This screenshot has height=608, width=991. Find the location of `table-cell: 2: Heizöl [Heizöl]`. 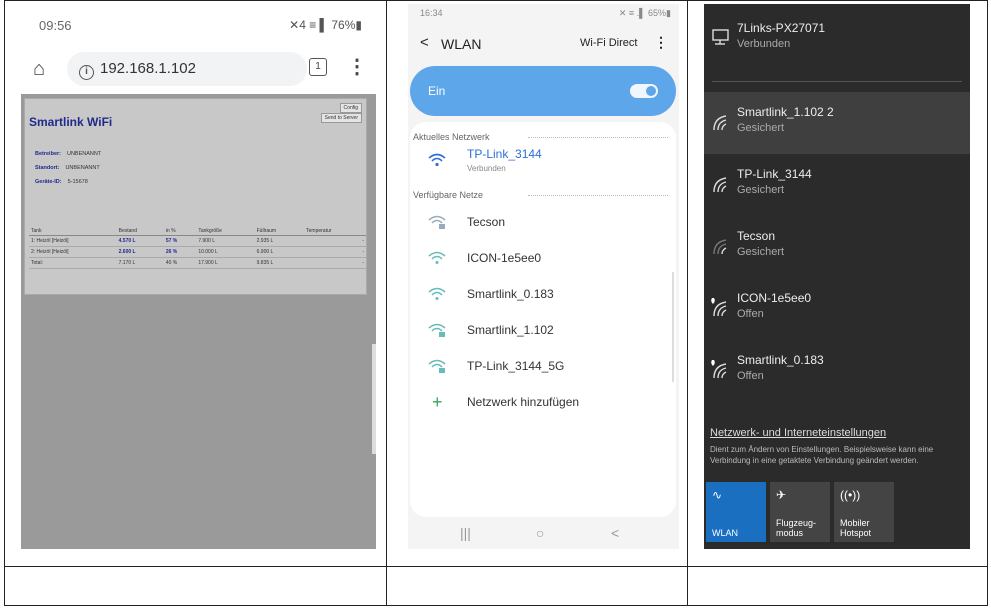

table-cell: 2: Heizöl [Heizöl] is located at coordinates (73, 252).